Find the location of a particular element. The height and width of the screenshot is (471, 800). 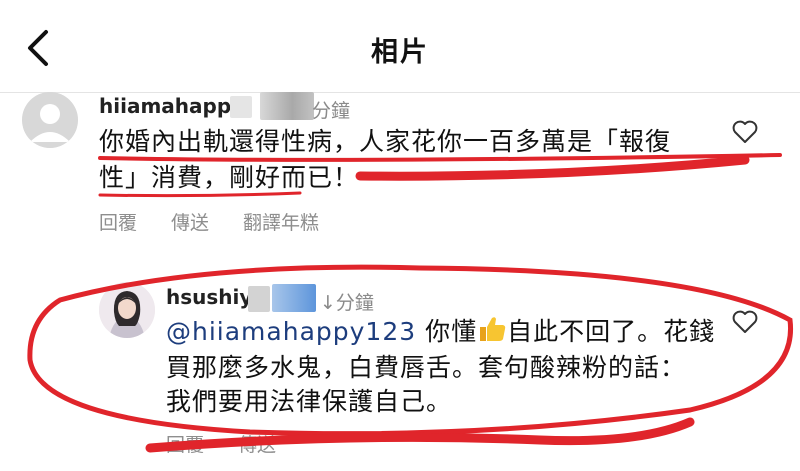

mention-link: @hiiamahappy123 is located at coordinates (291, 331).